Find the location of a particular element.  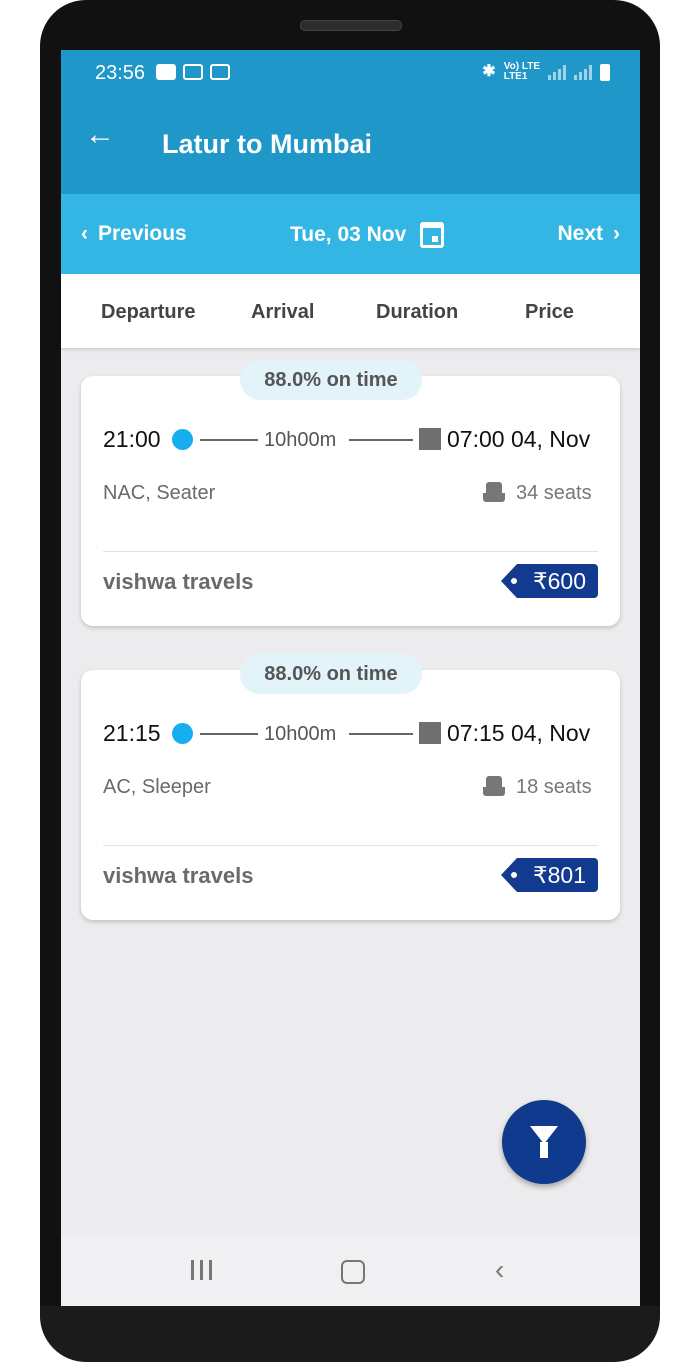

youtube-icon is located at coordinates (166, 72).